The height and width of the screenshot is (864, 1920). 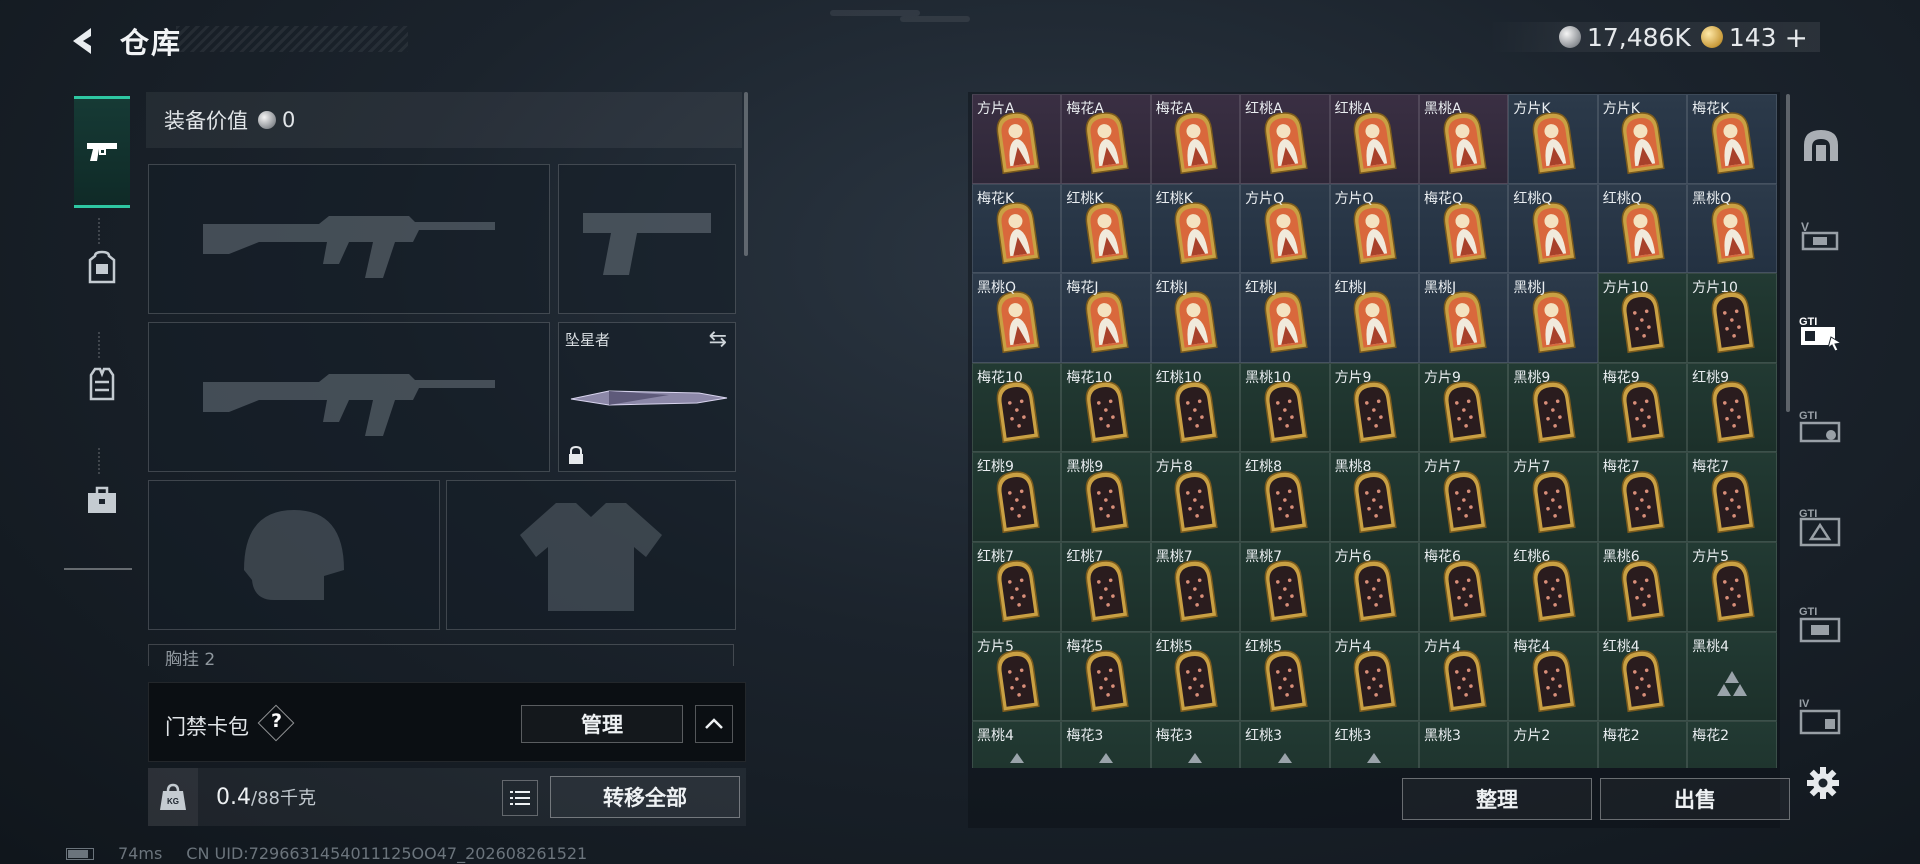 I want to click on storage-item-cell: 红桃4, so click(x=1642, y=676).